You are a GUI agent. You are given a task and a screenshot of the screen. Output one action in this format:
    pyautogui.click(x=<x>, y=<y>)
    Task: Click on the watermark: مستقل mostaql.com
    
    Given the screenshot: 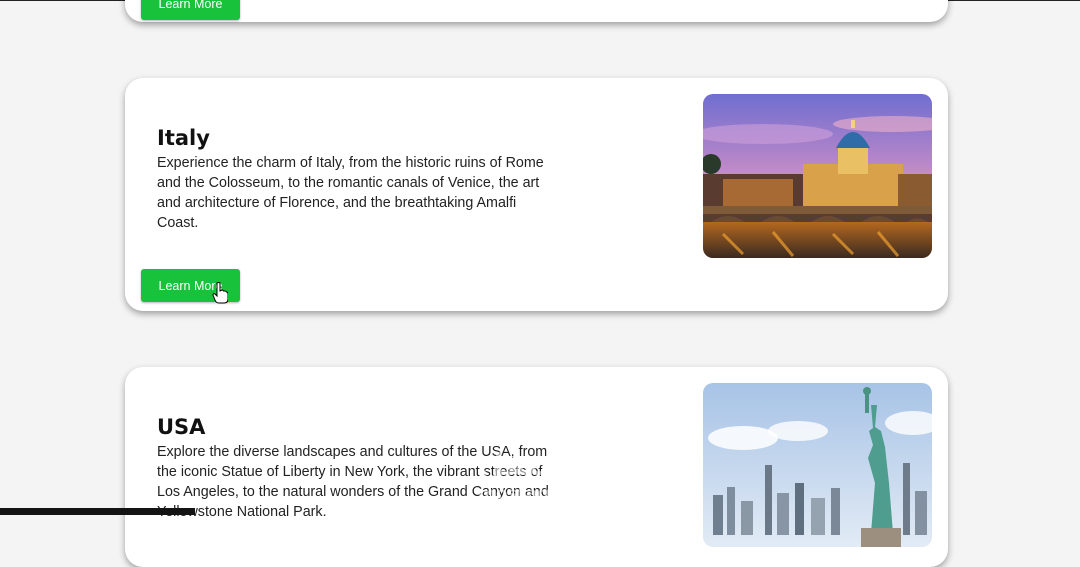 What is the action you would take?
    pyautogui.click(x=540, y=476)
    